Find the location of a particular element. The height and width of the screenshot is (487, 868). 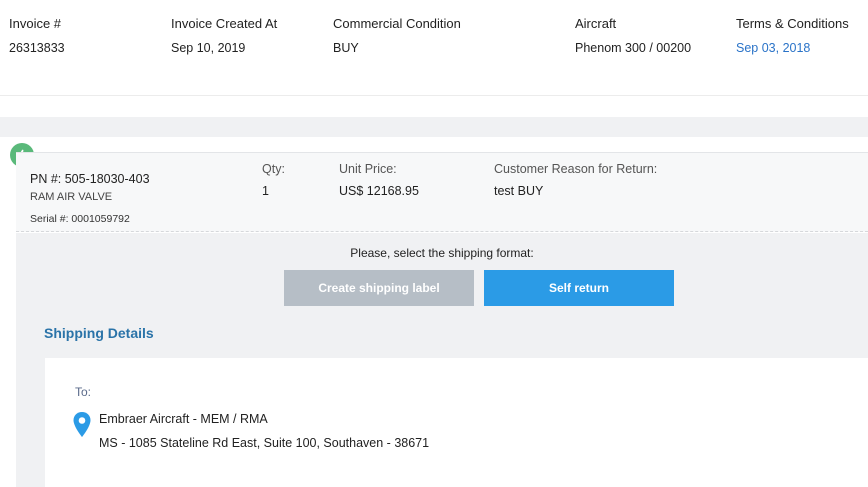

qty-value: 1 is located at coordinates (265, 191).